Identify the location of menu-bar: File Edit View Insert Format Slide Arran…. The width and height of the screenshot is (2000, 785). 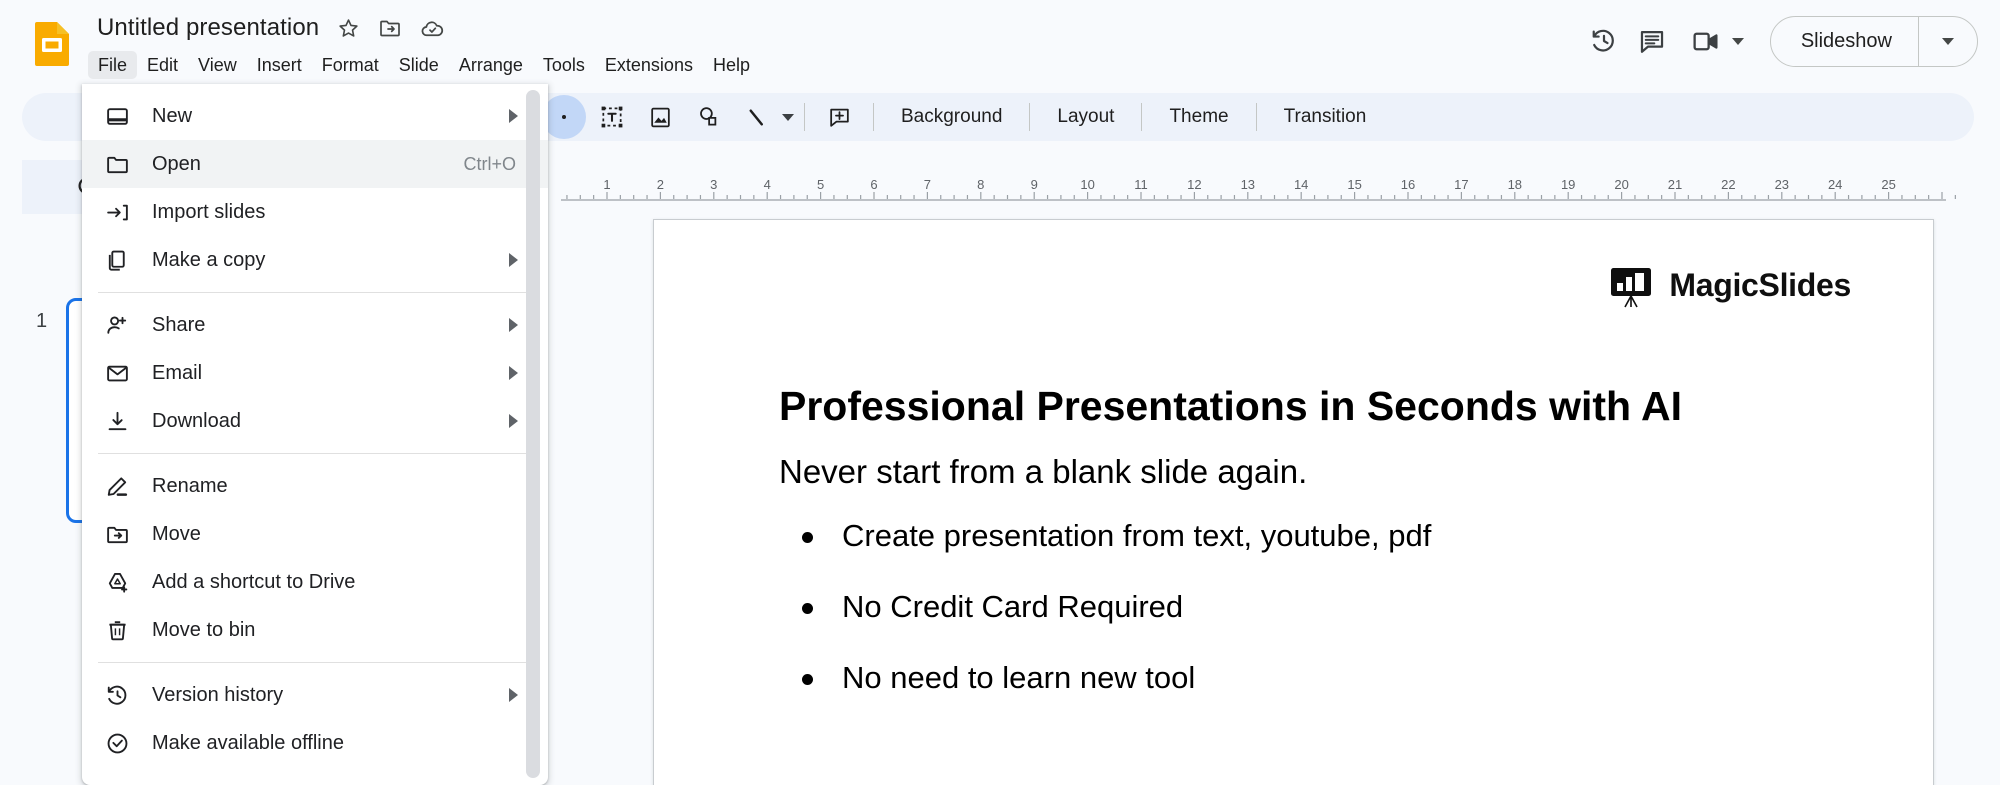
(424, 65).